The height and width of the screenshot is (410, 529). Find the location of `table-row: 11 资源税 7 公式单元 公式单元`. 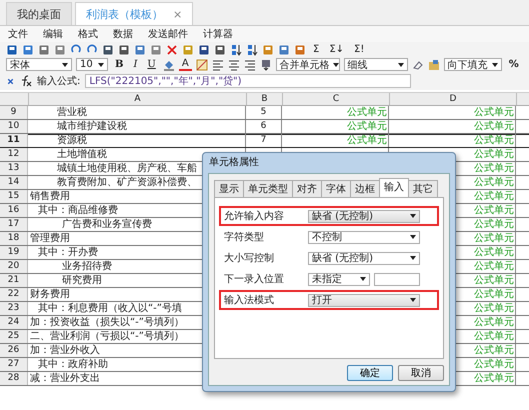

table-row: 11 资源税 7 公式单元 公式单元 is located at coordinates (264, 141).